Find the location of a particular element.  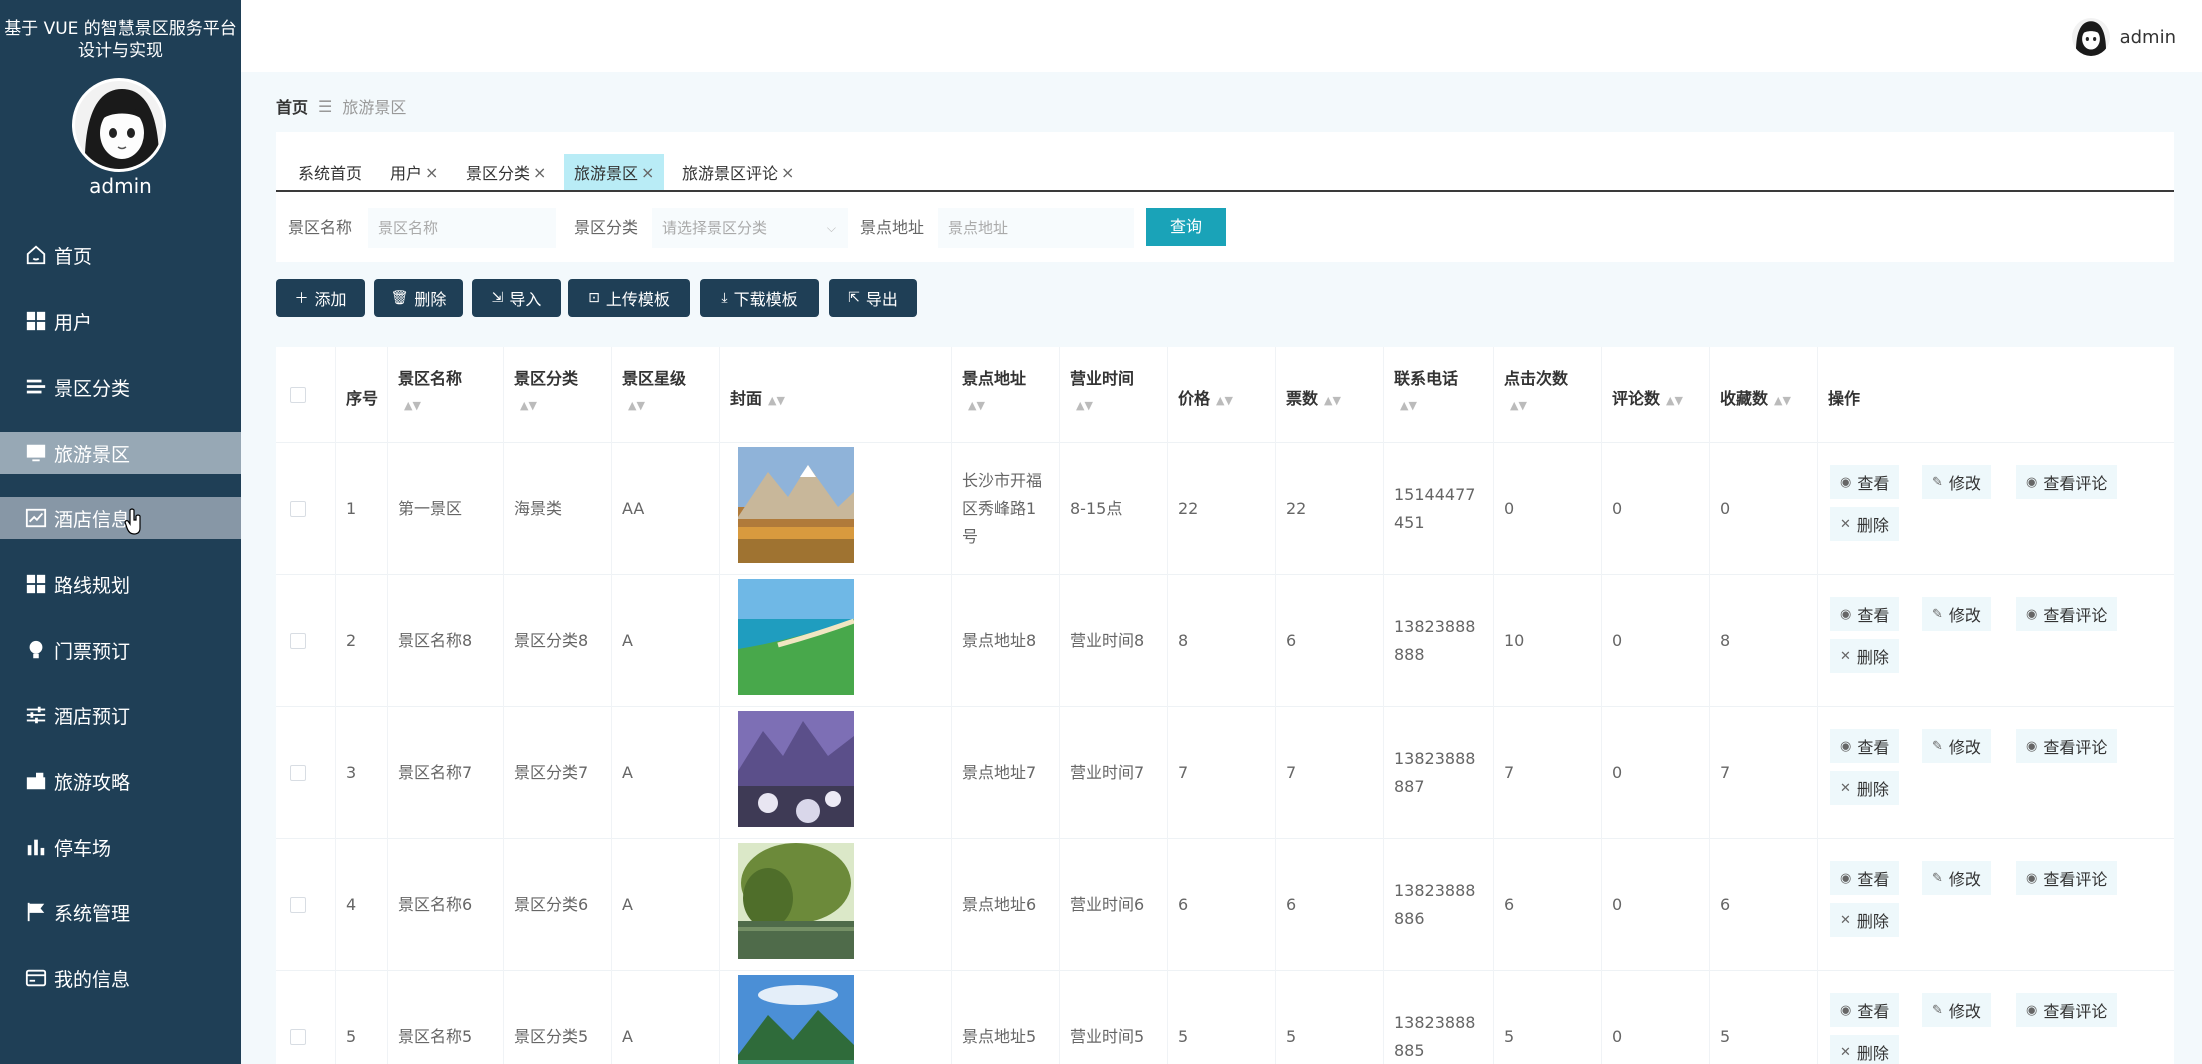

upload-template-button: ⊡ 上传模板 is located at coordinates (629, 298).